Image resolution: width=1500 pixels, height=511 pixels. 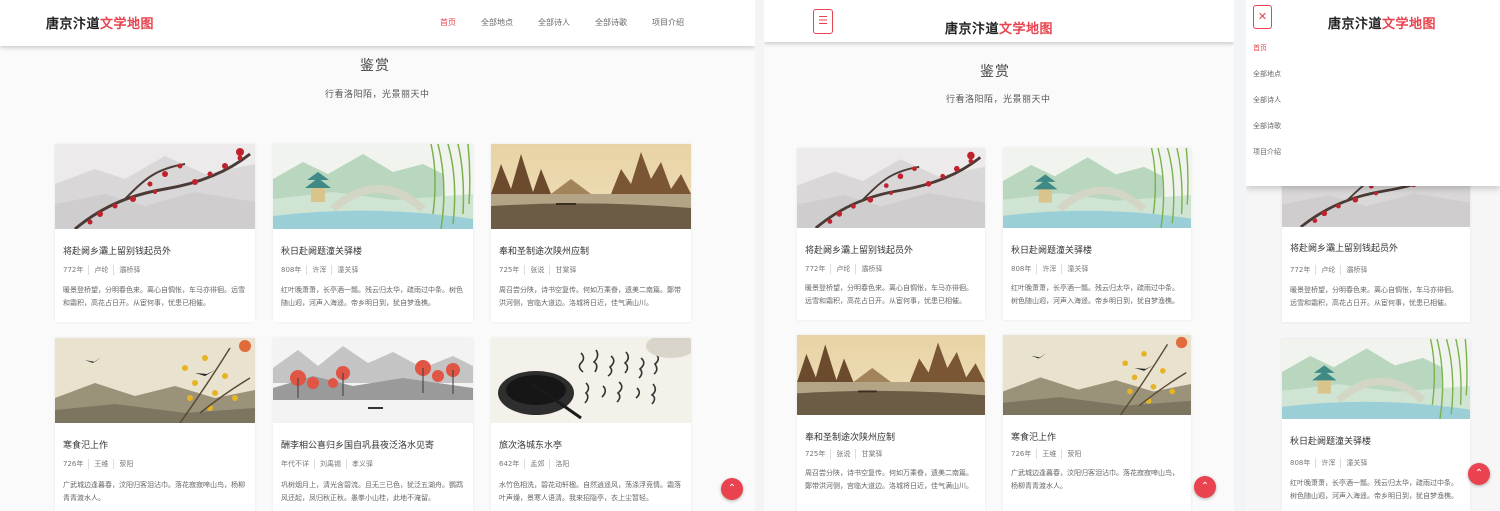 What do you see at coordinates (1267, 74) in the screenshot?
I see `drawer-item-places: 全部地点` at bounding box center [1267, 74].